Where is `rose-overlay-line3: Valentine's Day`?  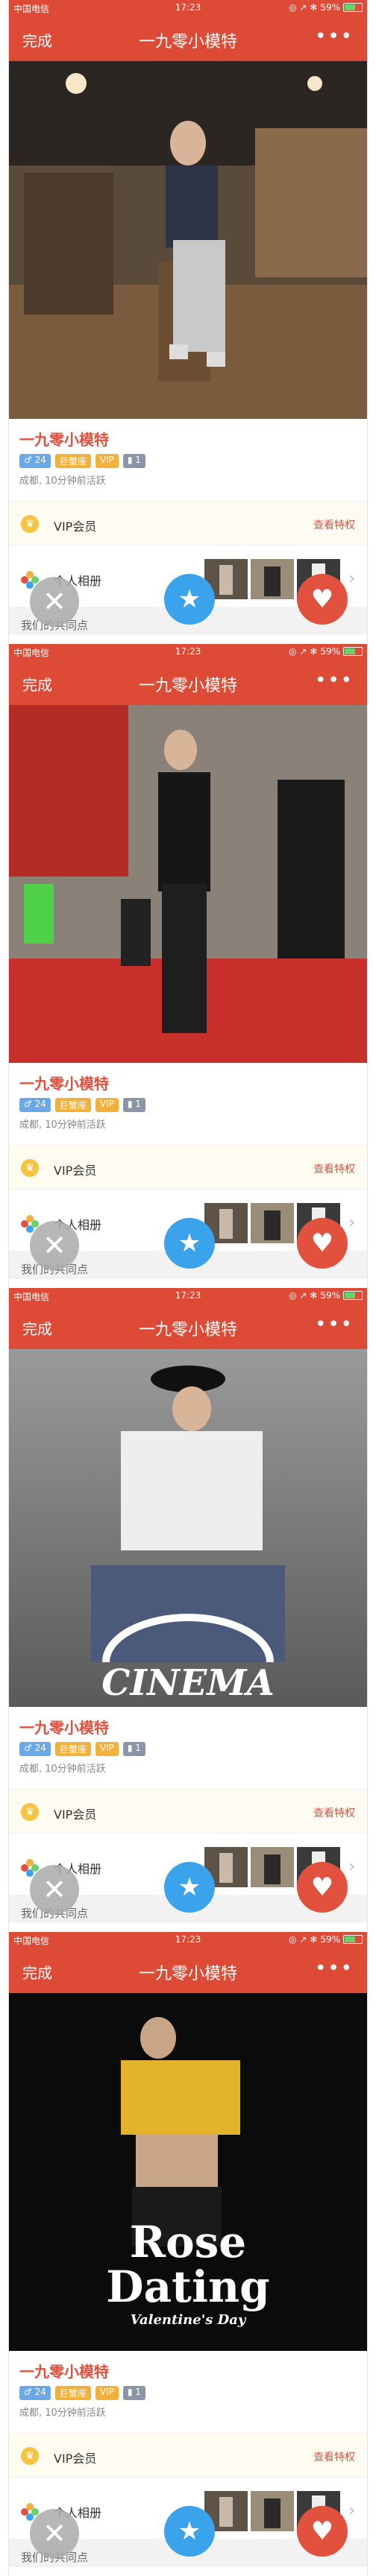
rose-overlay-line3: Valentine's Day is located at coordinates (188, 2320).